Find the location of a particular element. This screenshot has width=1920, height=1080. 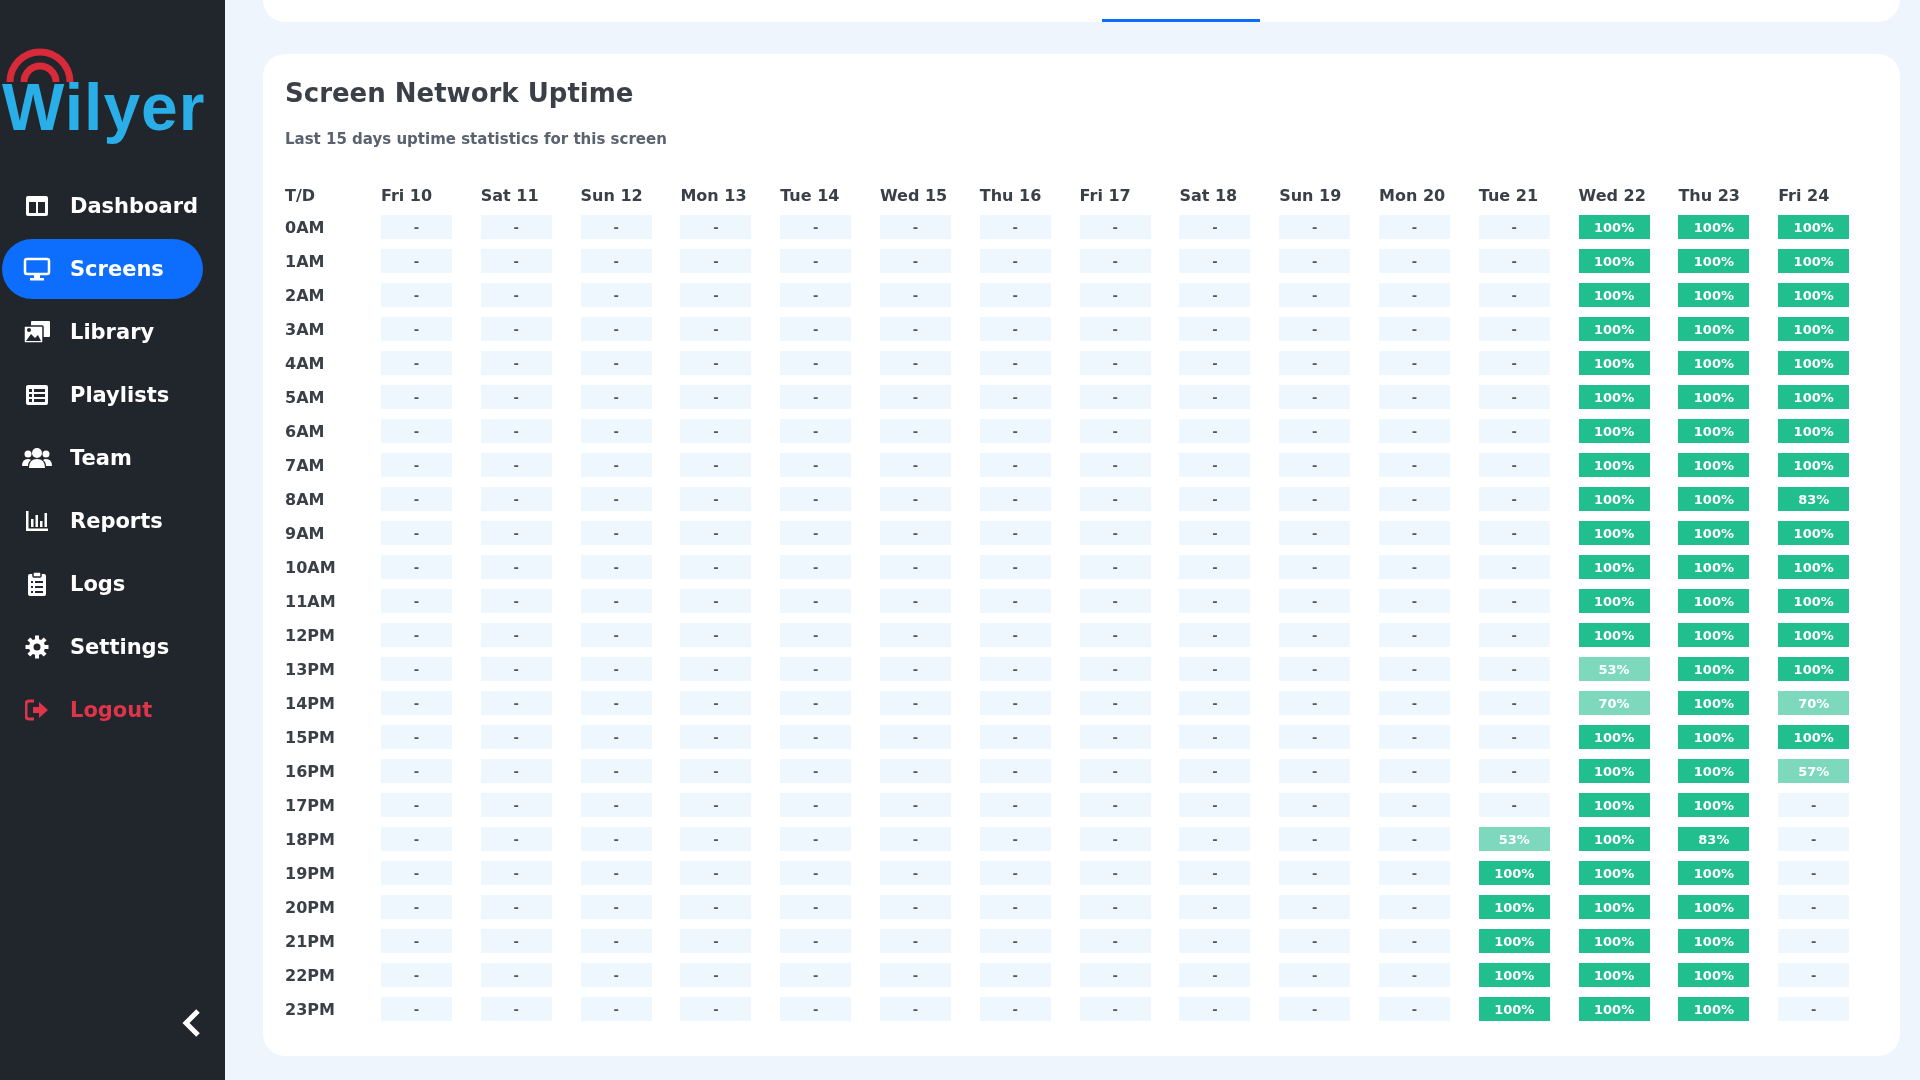

hour-label: 3AM is located at coordinates (305, 329).